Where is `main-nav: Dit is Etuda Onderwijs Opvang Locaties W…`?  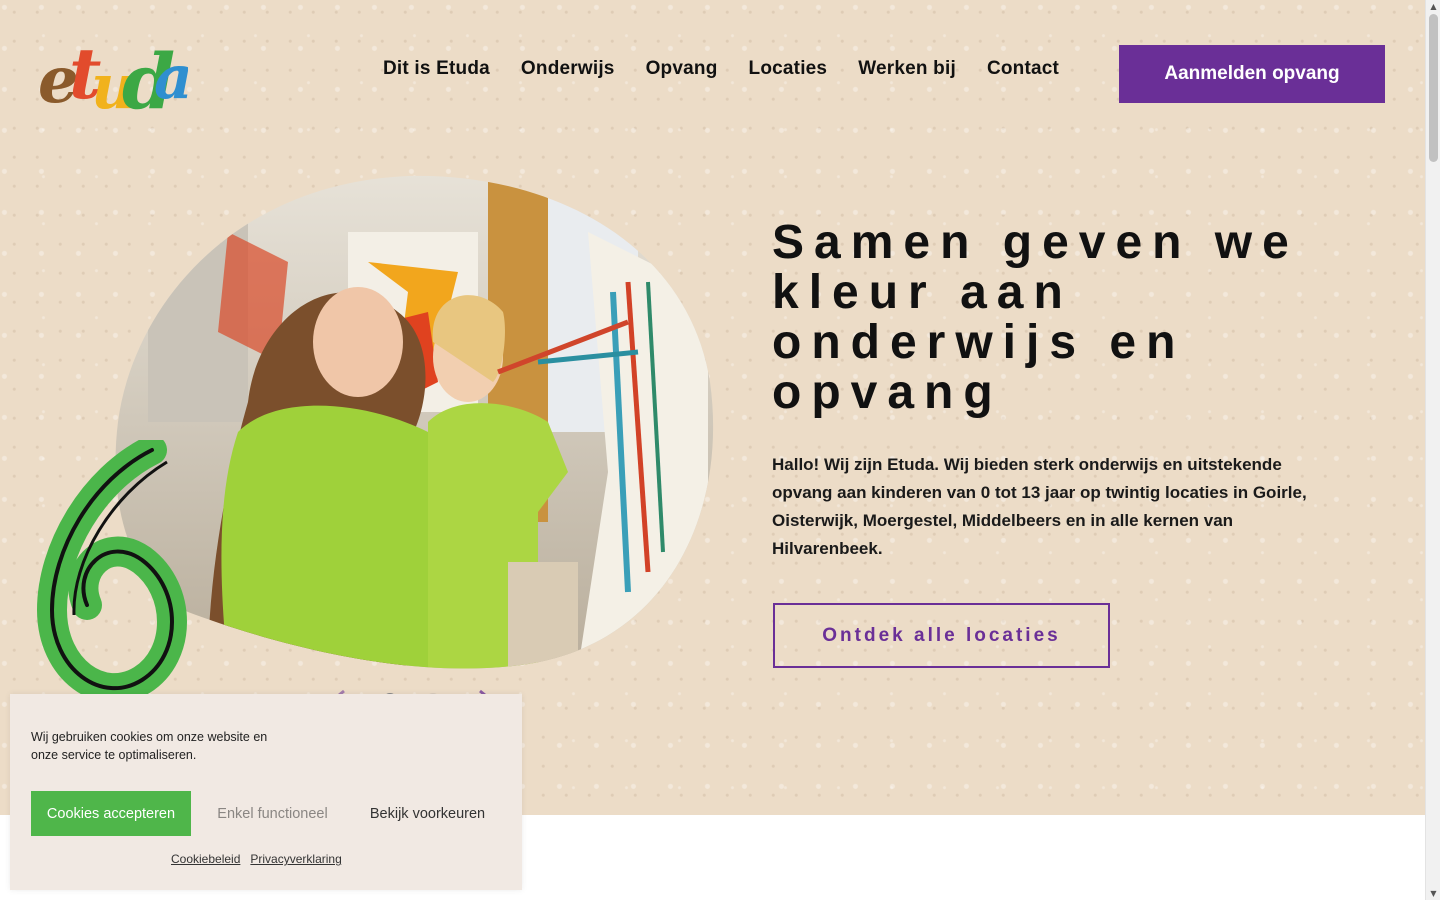 main-nav: Dit is Etuda Onderwijs Opvang Locaties W… is located at coordinates (721, 69).